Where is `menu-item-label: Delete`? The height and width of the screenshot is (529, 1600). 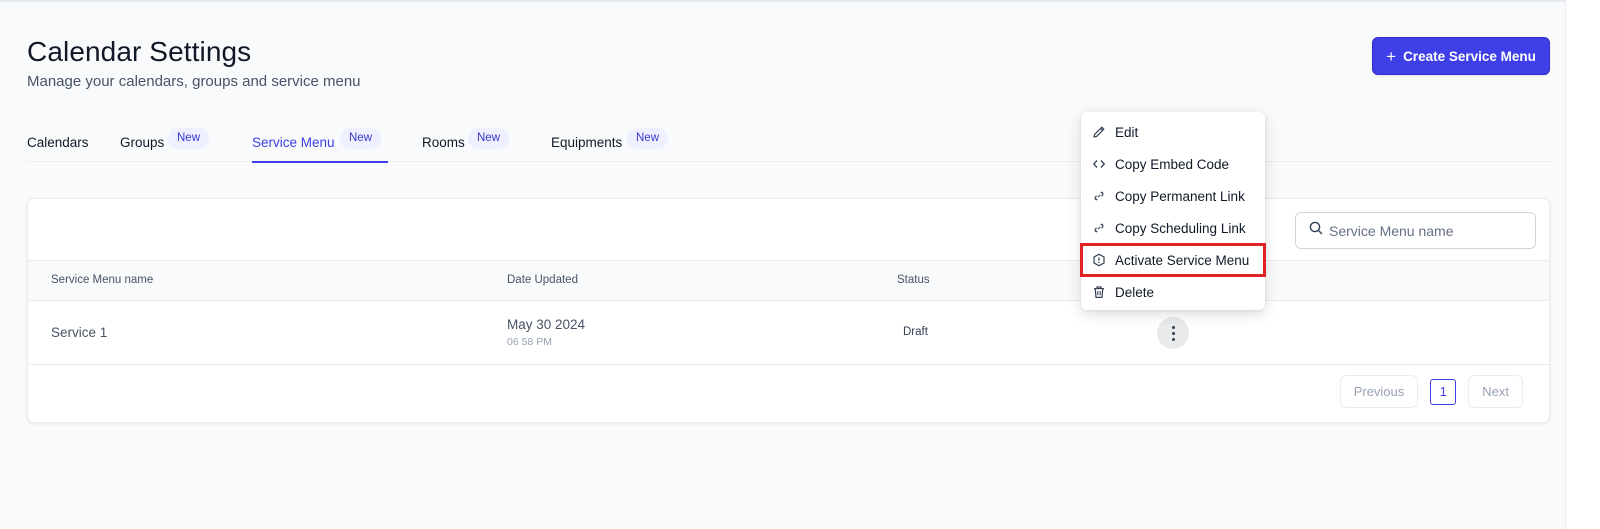
menu-item-label: Delete is located at coordinates (1135, 292).